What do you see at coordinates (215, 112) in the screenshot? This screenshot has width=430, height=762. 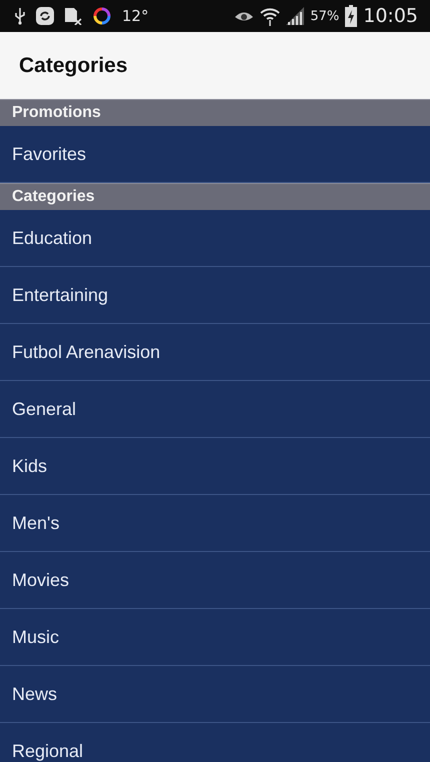 I see `section-header: Promotions` at bounding box center [215, 112].